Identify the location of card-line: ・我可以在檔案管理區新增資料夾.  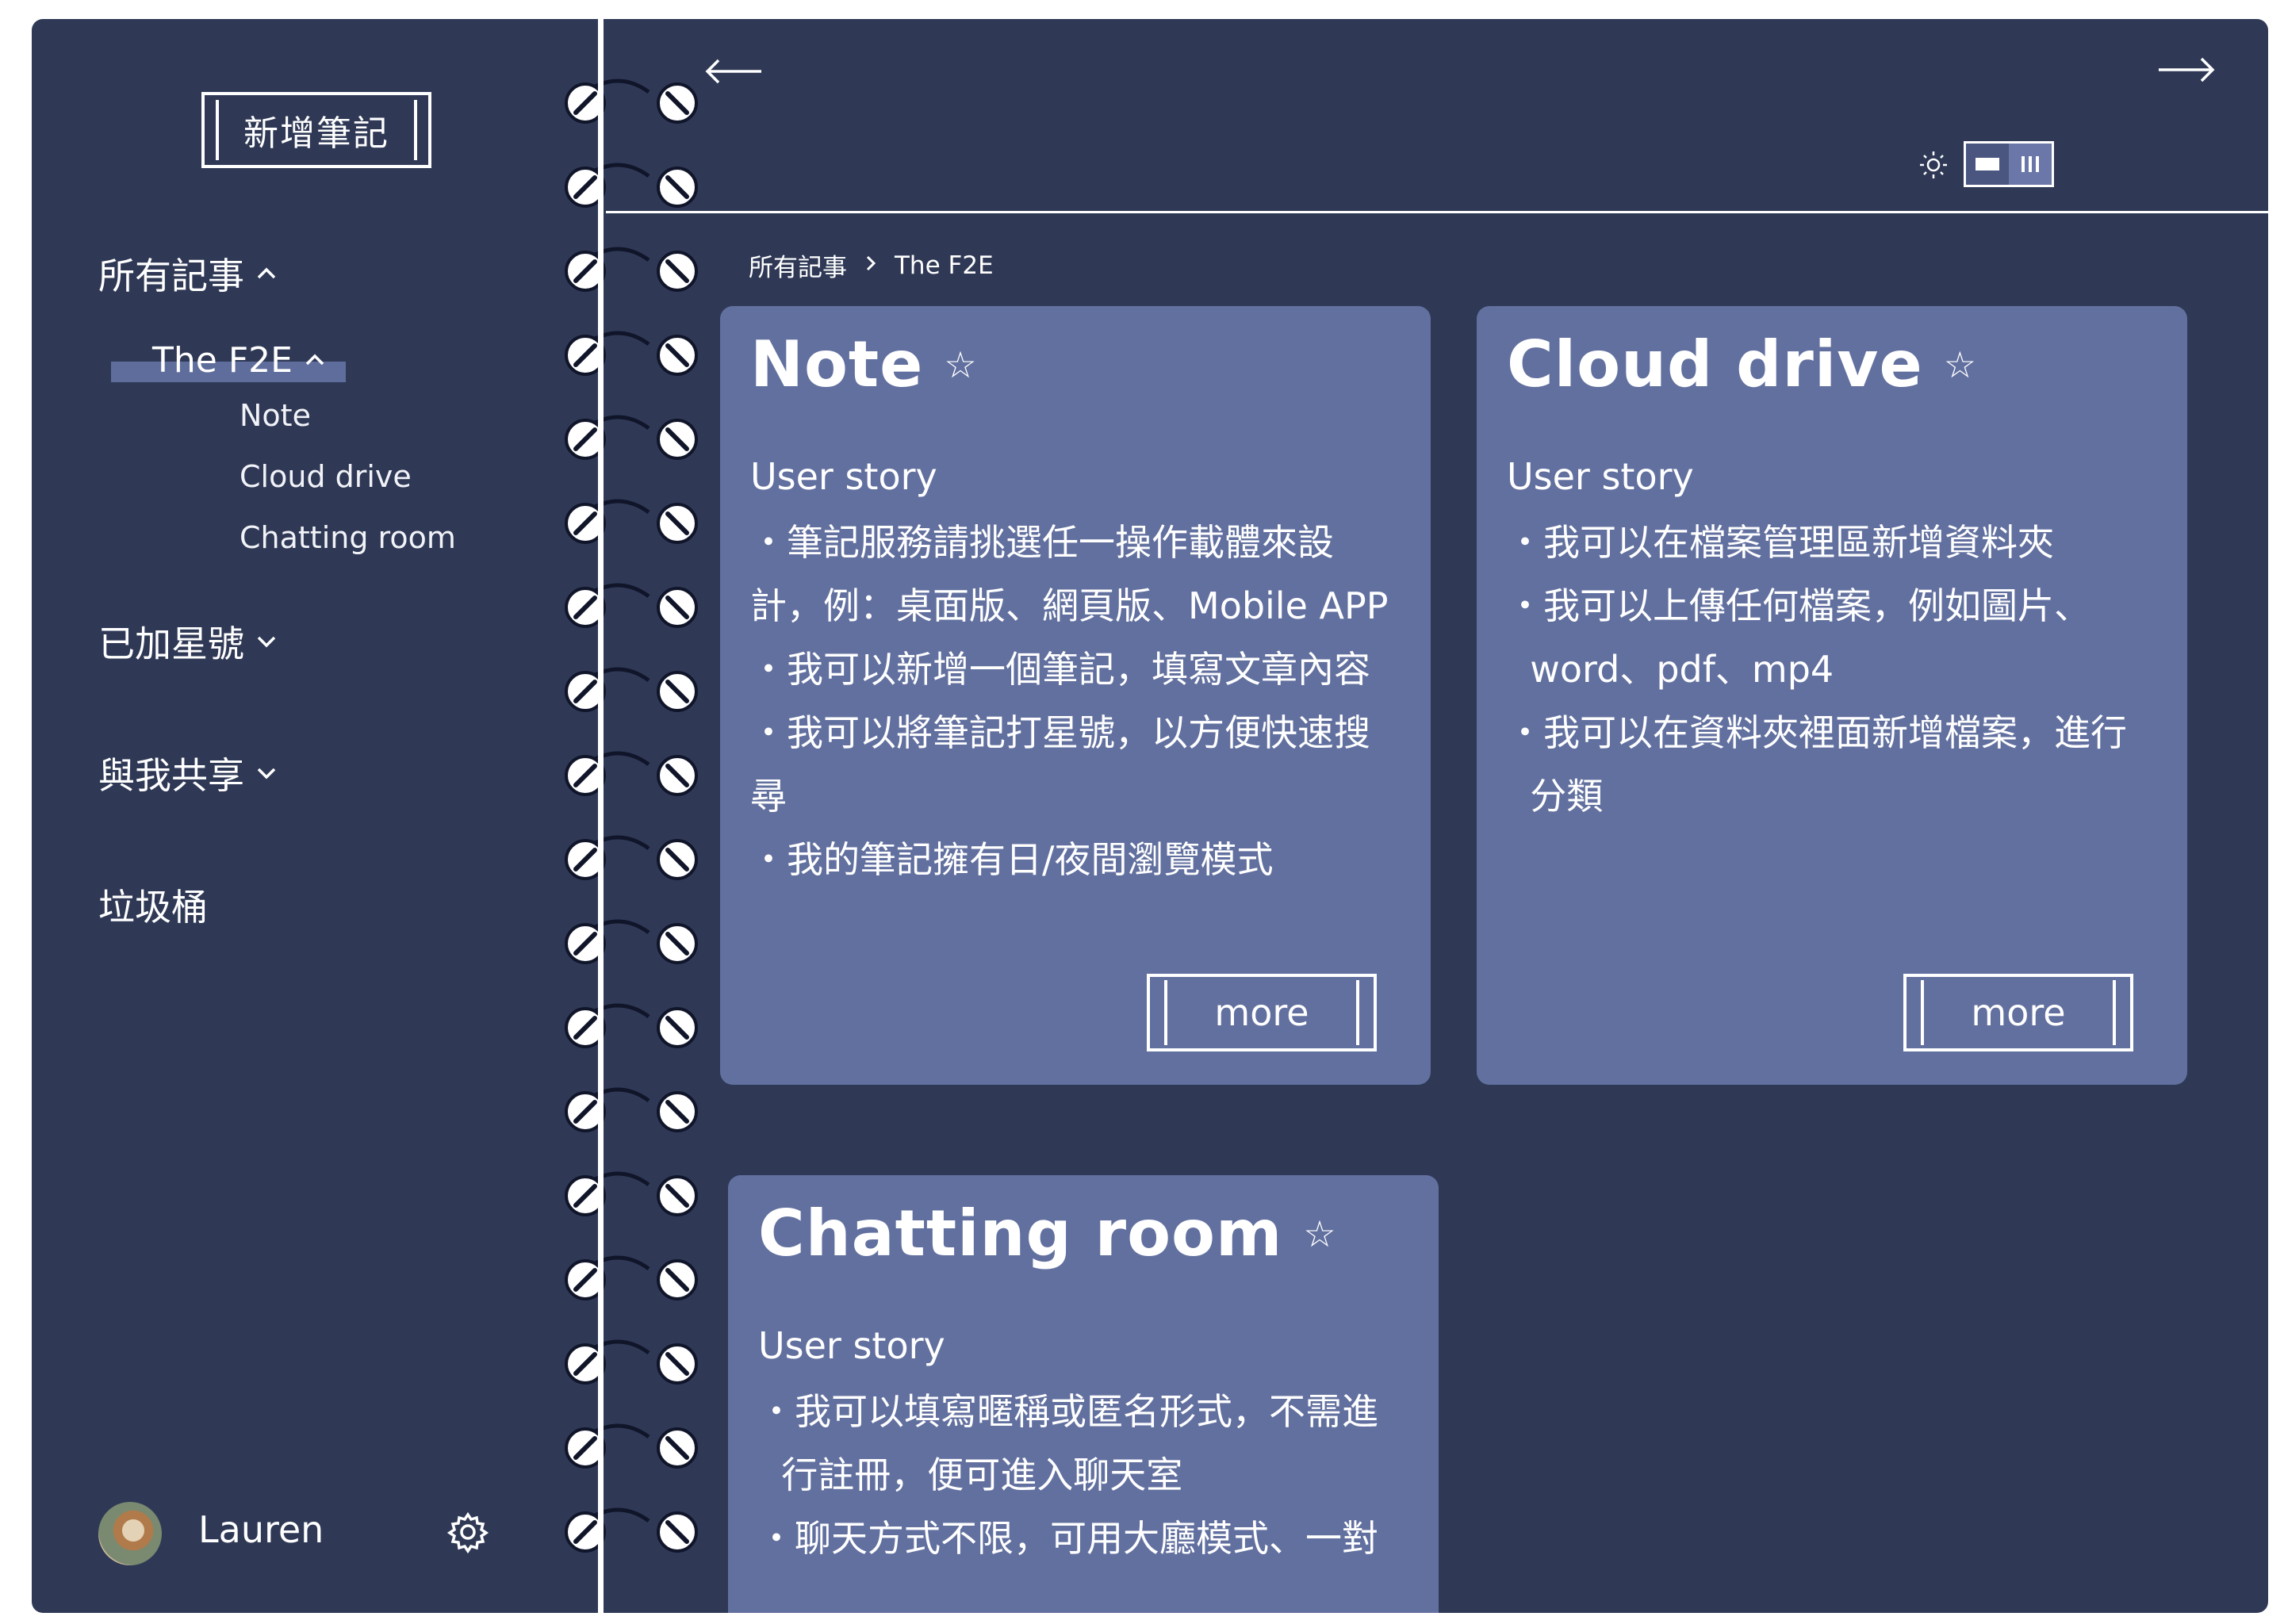
(1780, 542).